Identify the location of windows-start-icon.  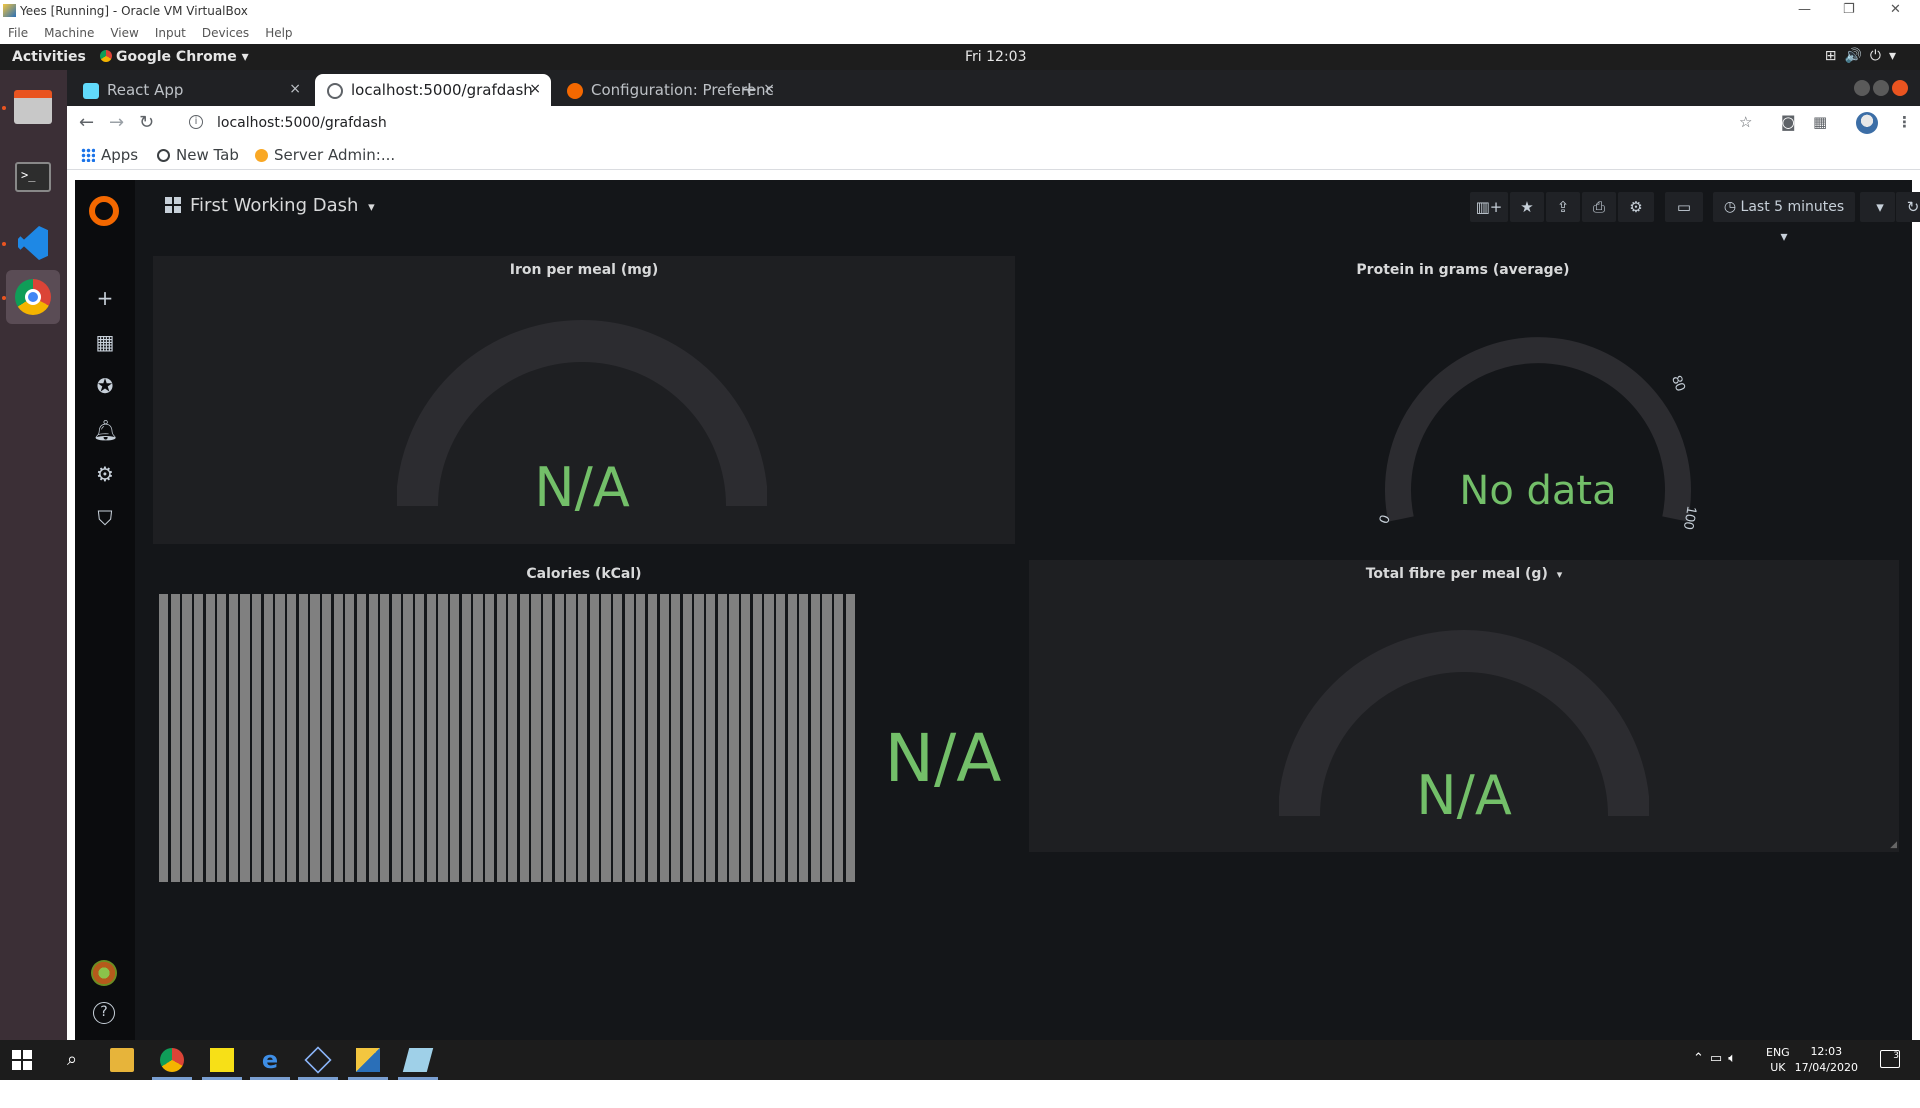
(22, 1060).